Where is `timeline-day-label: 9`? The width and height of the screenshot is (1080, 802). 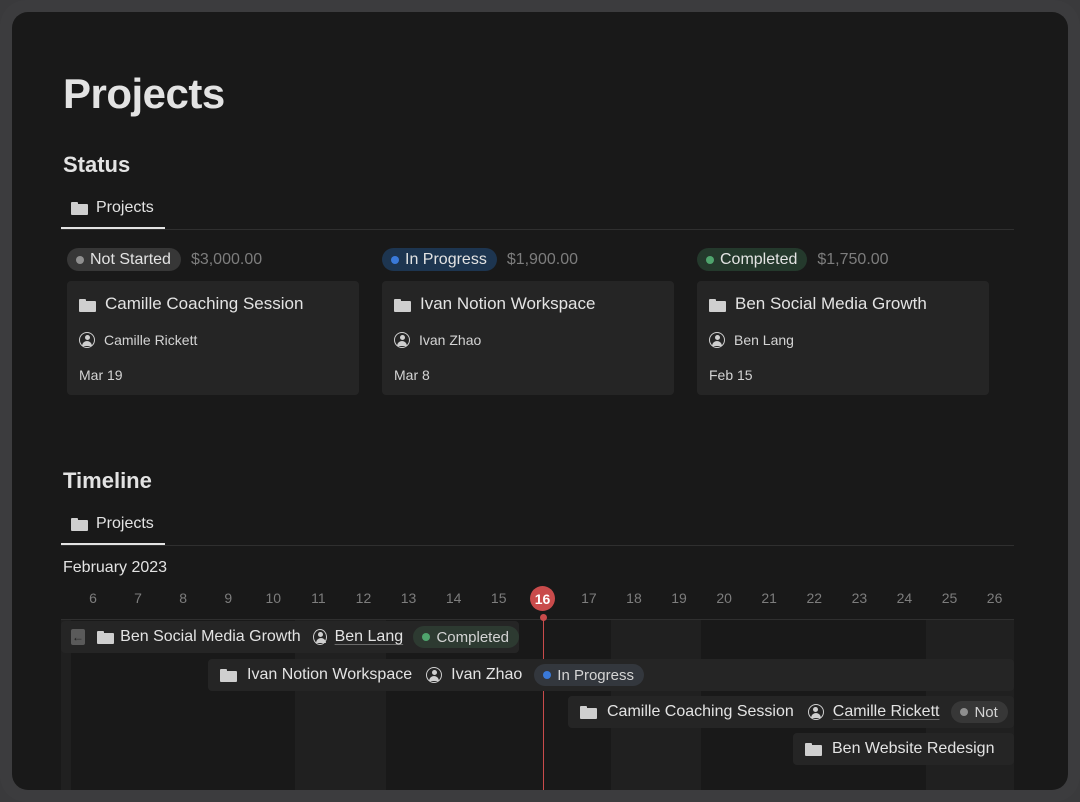
timeline-day-label: 9 is located at coordinates (228, 598).